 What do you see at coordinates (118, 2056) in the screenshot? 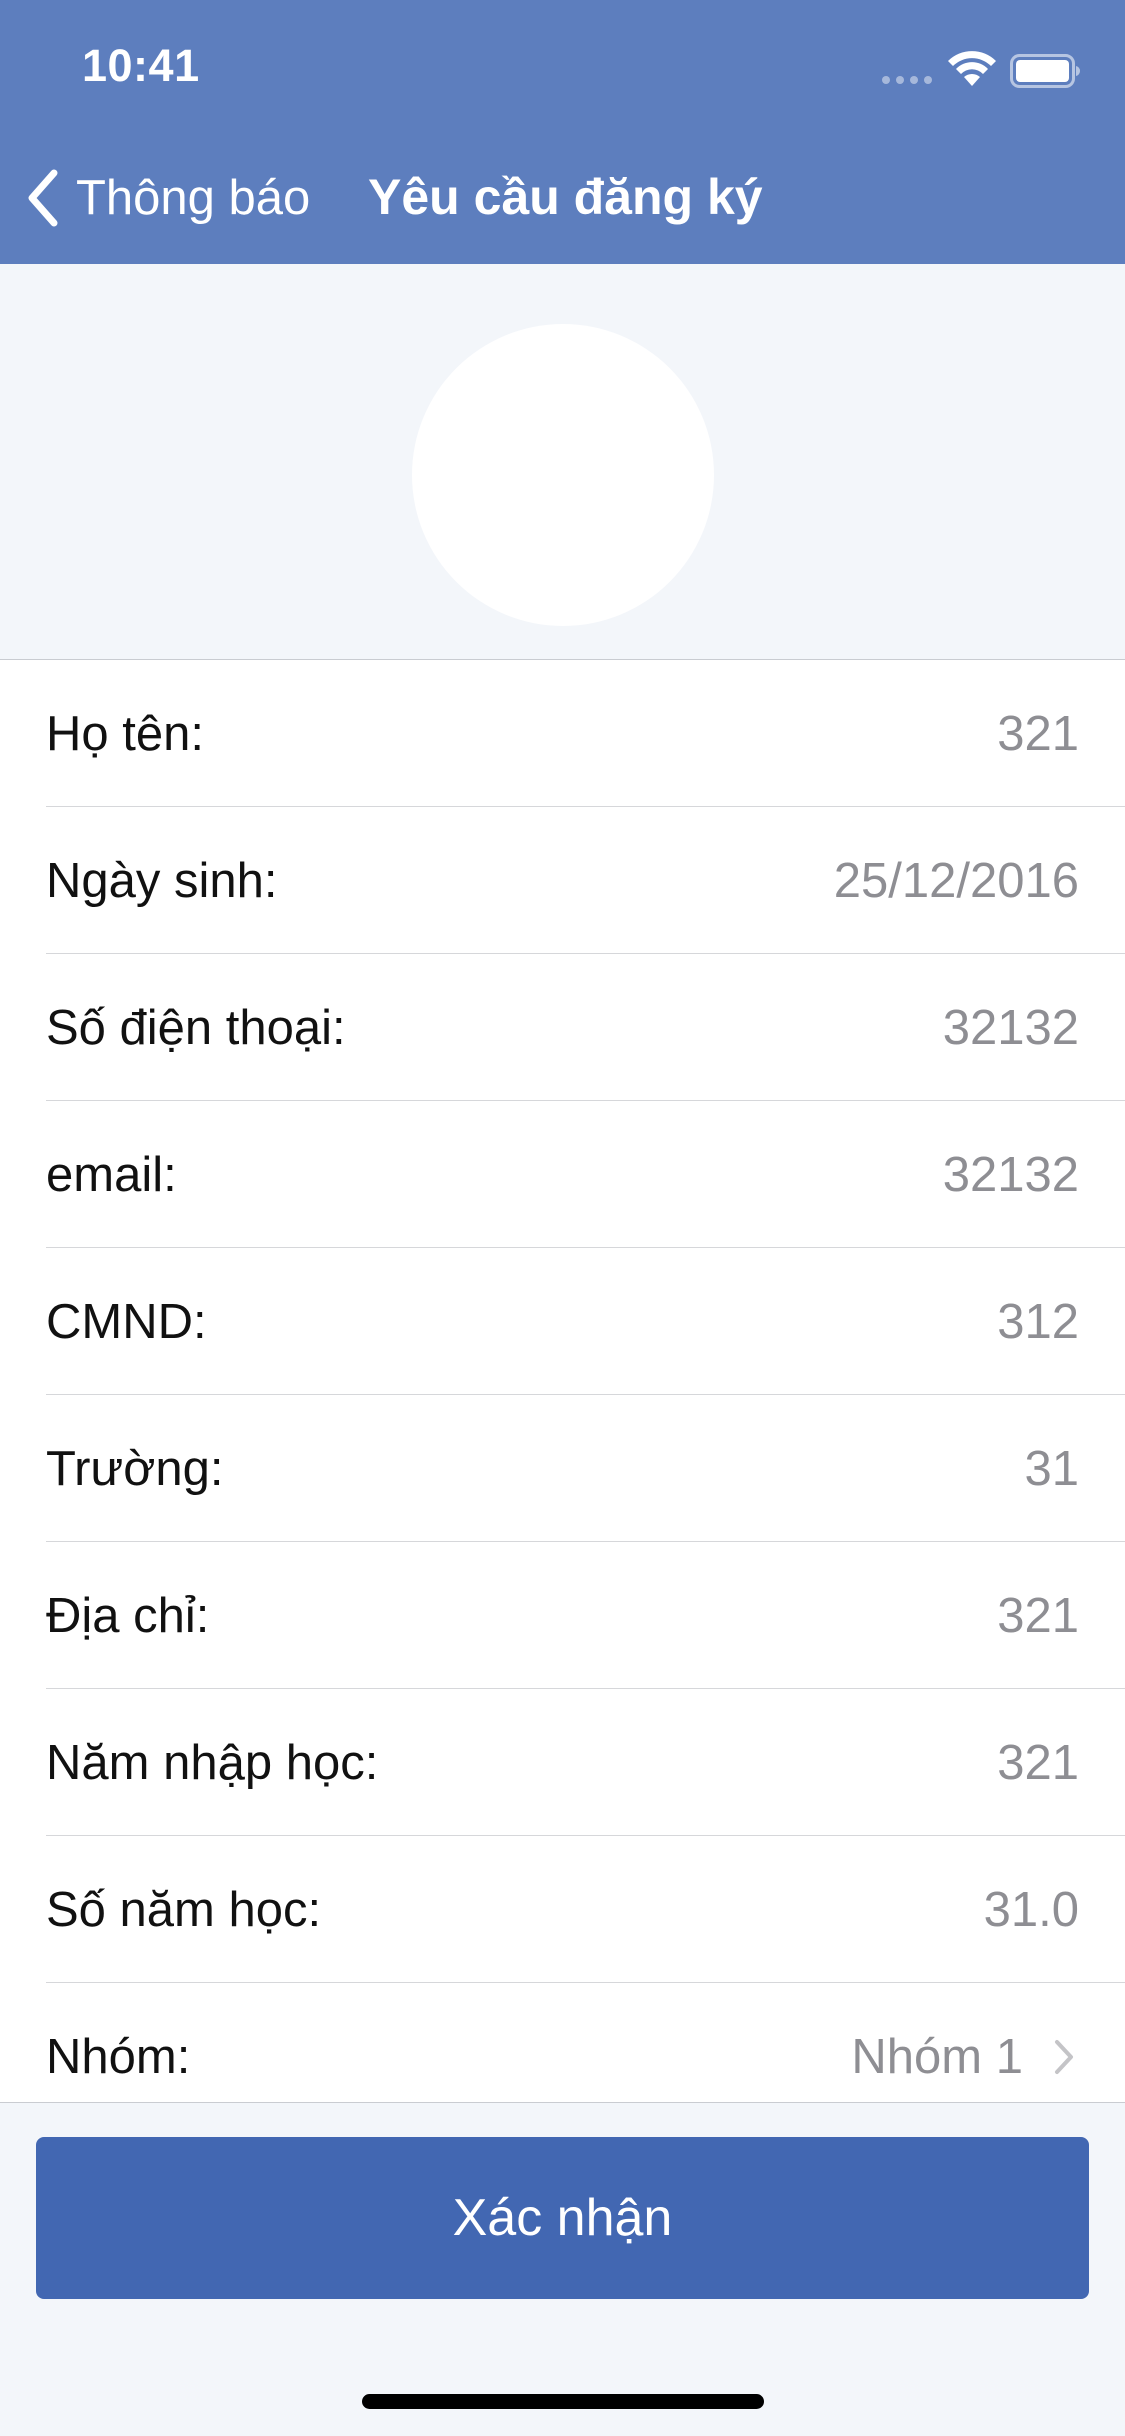
I see `form-row-label: Nhóm:` at bounding box center [118, 2056].